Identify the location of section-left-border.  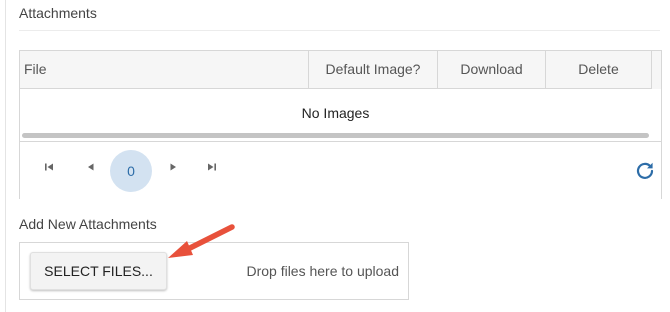
(5, 156).